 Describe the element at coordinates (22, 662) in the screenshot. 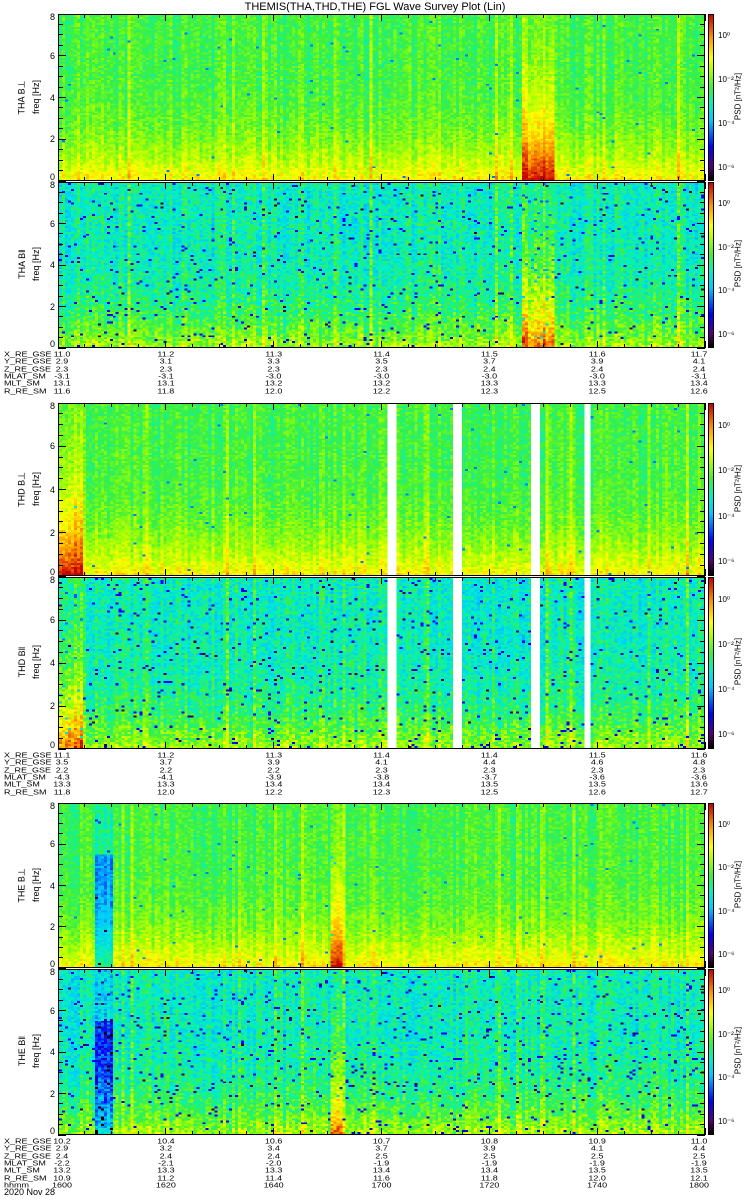

I see `panel-label: THD B‖` at that location.